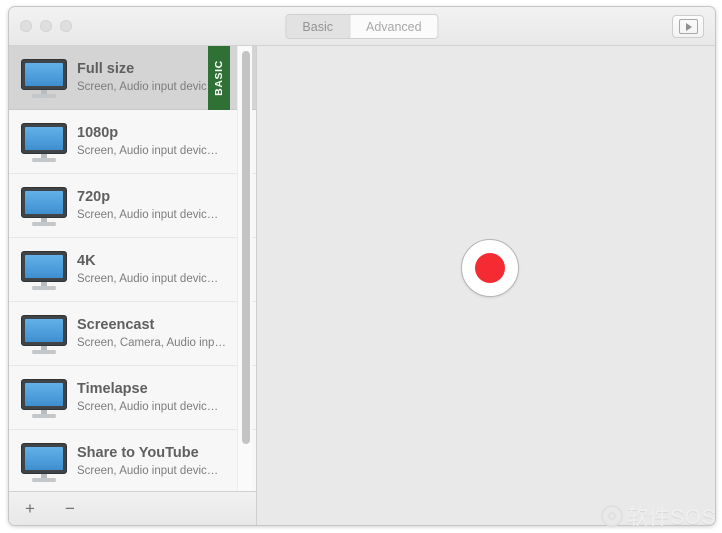 This screenshot has height=533, width=722. Describe the element at coordinates (317, 26) in the screenshot. I see `tab-basic: Basic` at that location.